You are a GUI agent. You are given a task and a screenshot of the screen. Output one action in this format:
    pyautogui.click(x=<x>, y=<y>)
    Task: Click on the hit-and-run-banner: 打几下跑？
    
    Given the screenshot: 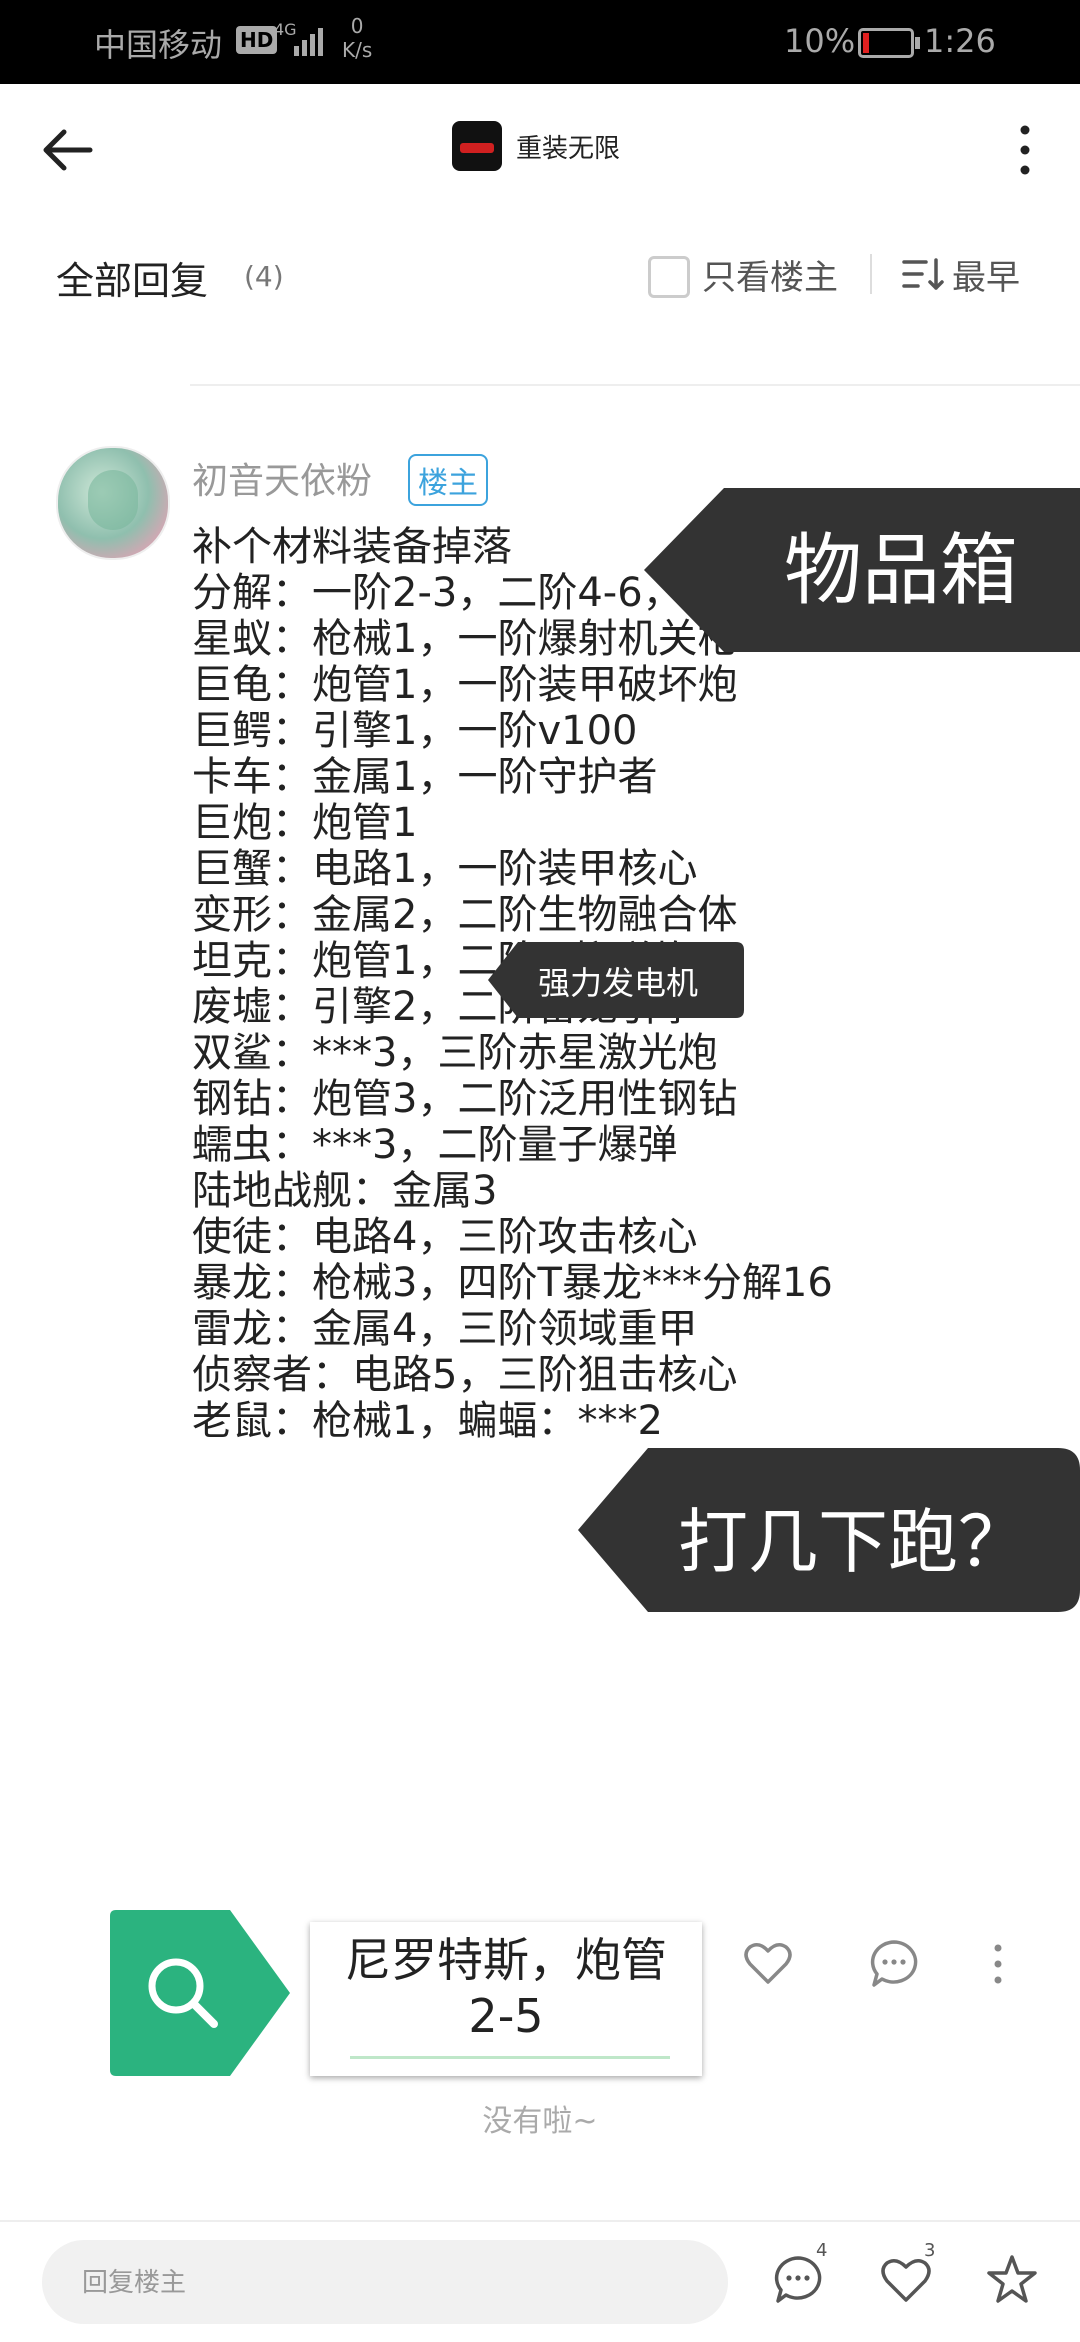 What is the action you would take?
    pyautogui.click(x=829, y=1530)
    